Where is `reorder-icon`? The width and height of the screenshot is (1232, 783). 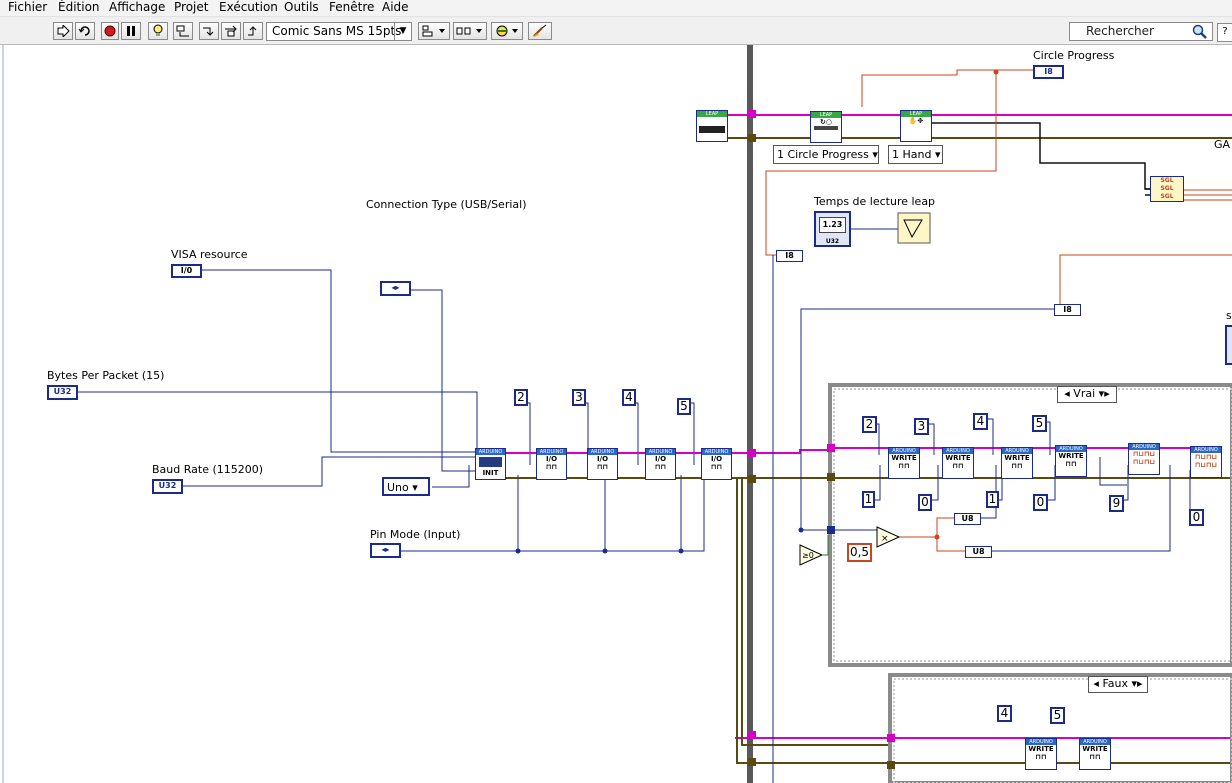 reorder-icon is located at coordinates (507, 31).